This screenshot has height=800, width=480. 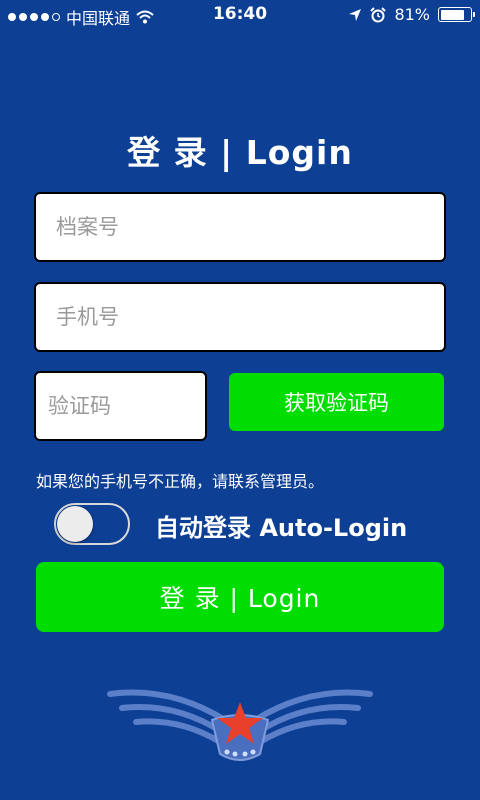 What do you see at coordinates (250, 317) in the screenshot?
I see `phone-number-input` at bounding box center [250, 317].